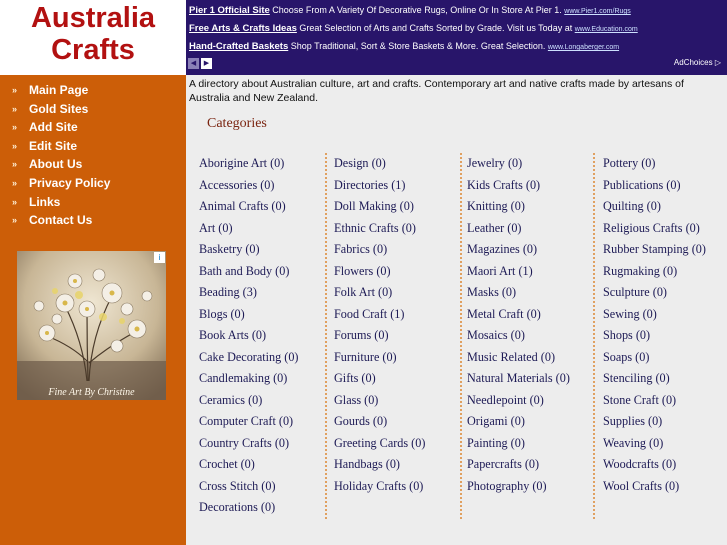 This screenshot has height=545, width=727. What do you see at coordinates (243, 28) in the screenshot?
I see `ad-title-link: Free Arts & Crafts Ideas` at bounding box center [243, 28].